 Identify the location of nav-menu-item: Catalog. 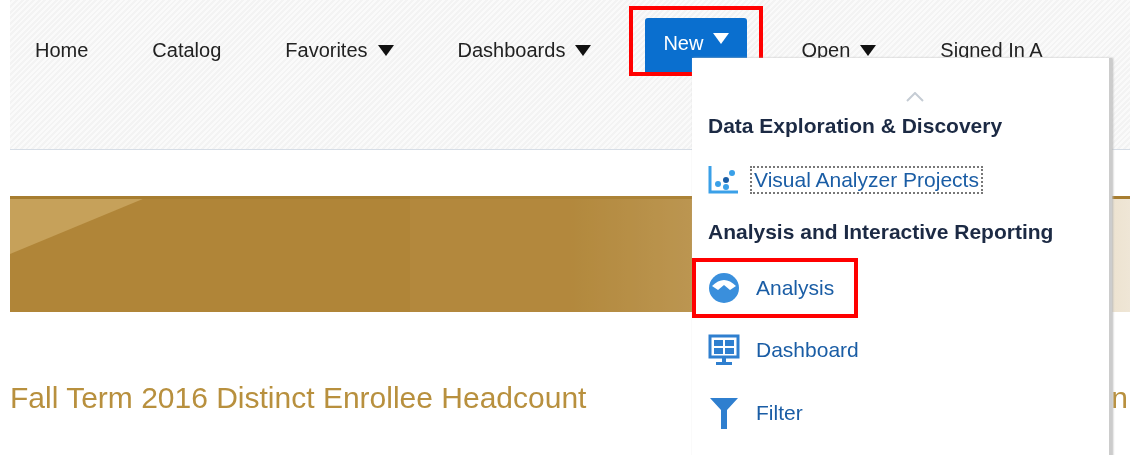
(187, 50).